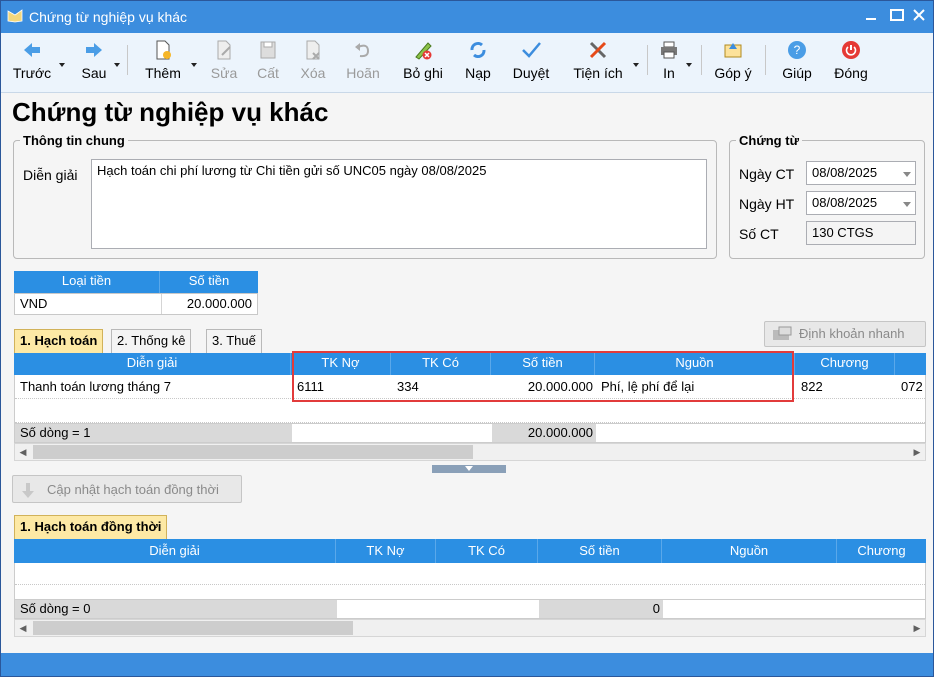 This screenshot has width=934, height=677. What do you see at coordinates (851, 50) in the screenshot?
I see `power-icon` at bounding box center [851, 50].